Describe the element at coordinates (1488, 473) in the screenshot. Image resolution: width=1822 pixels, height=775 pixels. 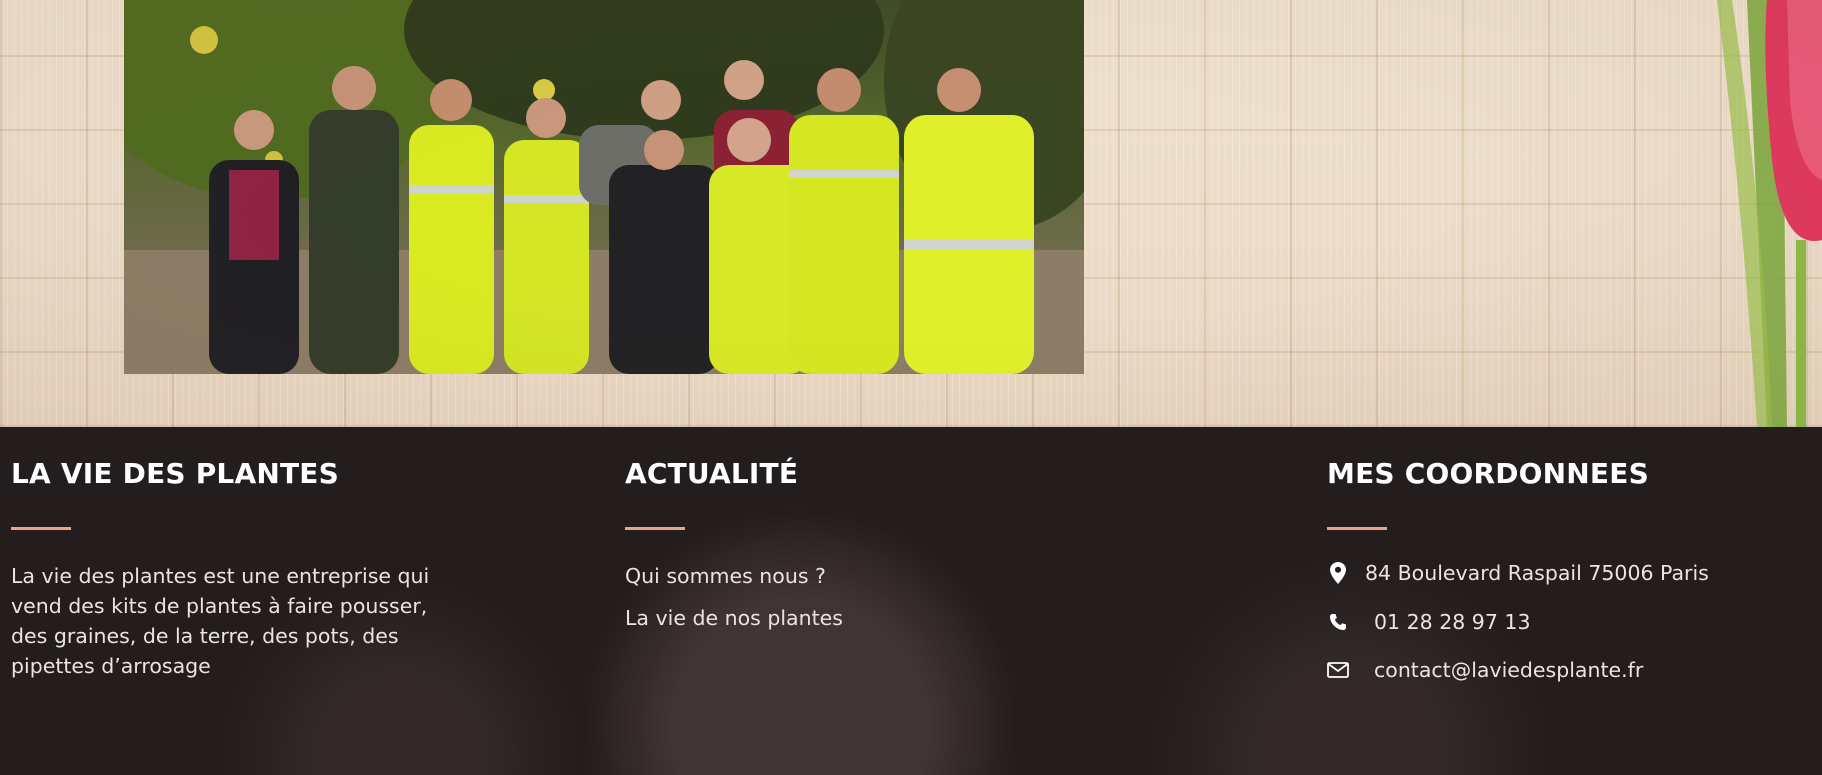
I see `contact-heading: MES COORDONNEES` at that location.